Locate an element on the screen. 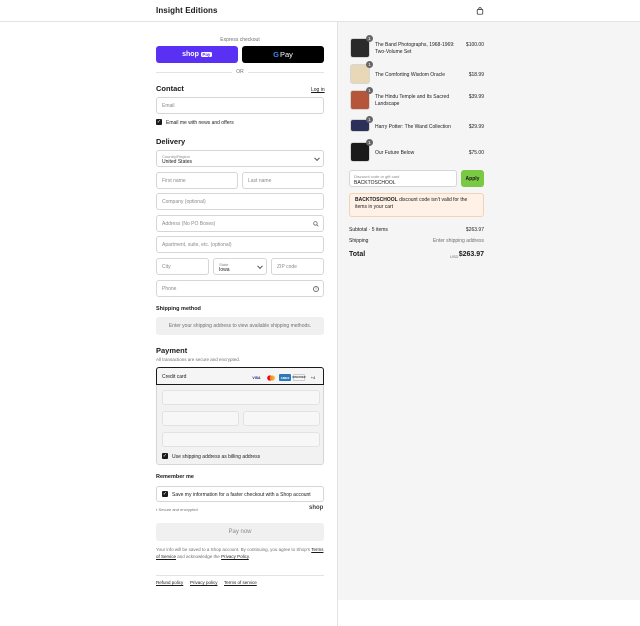  discount-code-field: Discount code or gift card BACKTOSCHOOL is located at coordinates (403, 178).